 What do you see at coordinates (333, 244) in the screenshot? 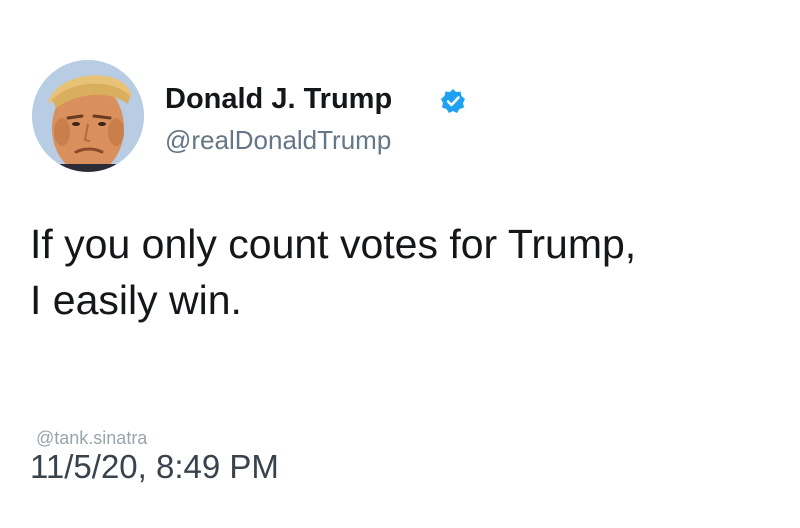
I see `tweet-text-line: If you only count votes for Trump,` at bounding box center [333, 244].